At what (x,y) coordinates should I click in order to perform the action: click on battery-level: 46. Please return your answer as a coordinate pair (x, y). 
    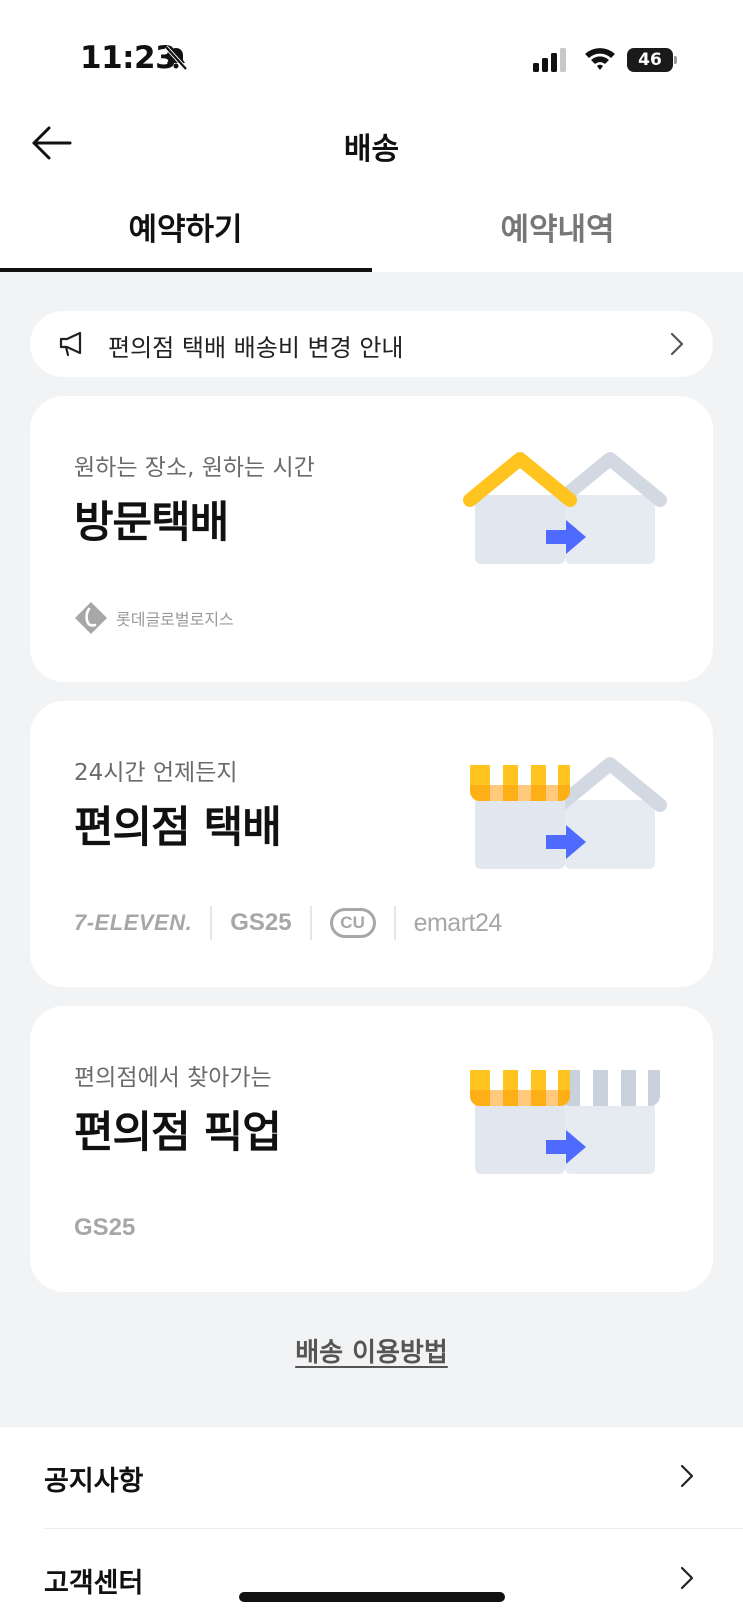
    Looking at the image, I should click on (650, 60).